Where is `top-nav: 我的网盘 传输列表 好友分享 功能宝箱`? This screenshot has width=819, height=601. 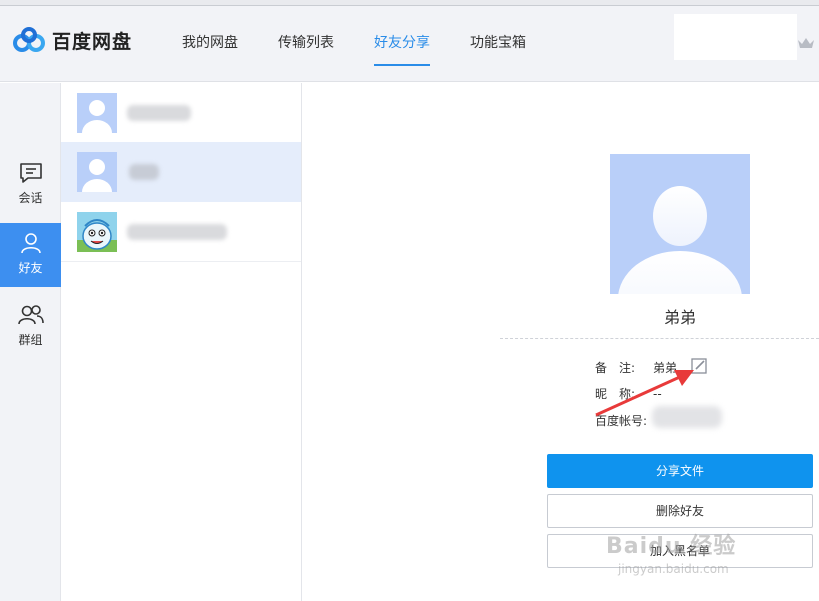
top-nav: 我的网盘 传输列表 好友分享 功能宝箱 is located at coordinates (374, 44).